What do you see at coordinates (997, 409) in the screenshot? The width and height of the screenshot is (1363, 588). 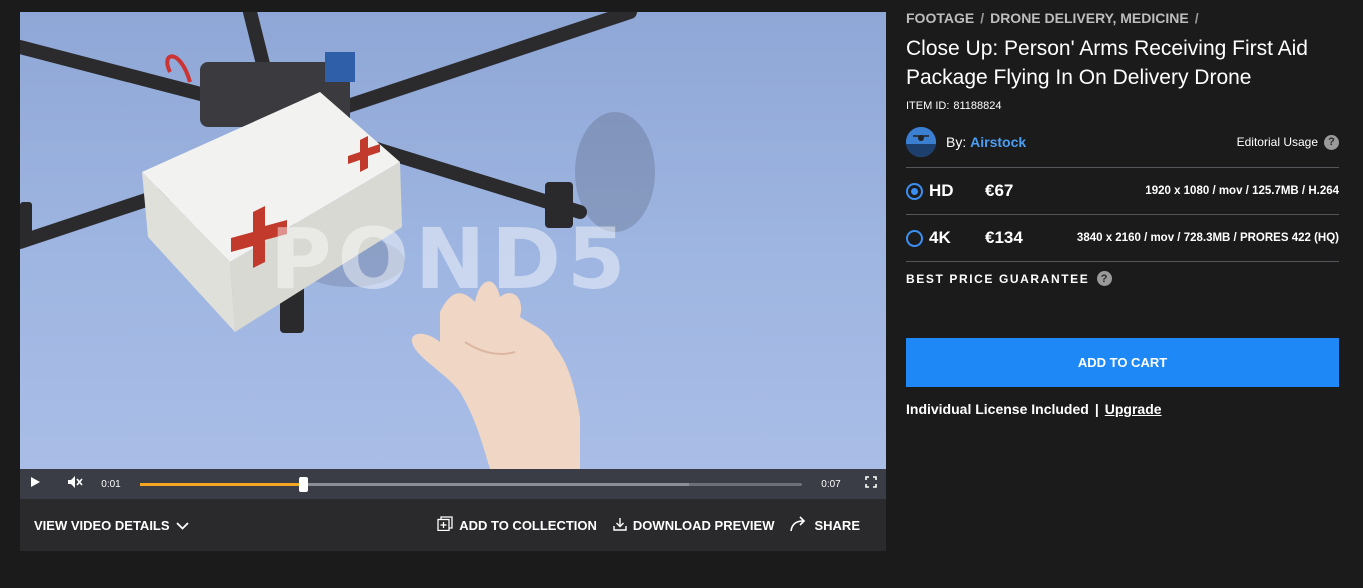 I see `license-text: Individual License Included` at bounding box center [997, 409].